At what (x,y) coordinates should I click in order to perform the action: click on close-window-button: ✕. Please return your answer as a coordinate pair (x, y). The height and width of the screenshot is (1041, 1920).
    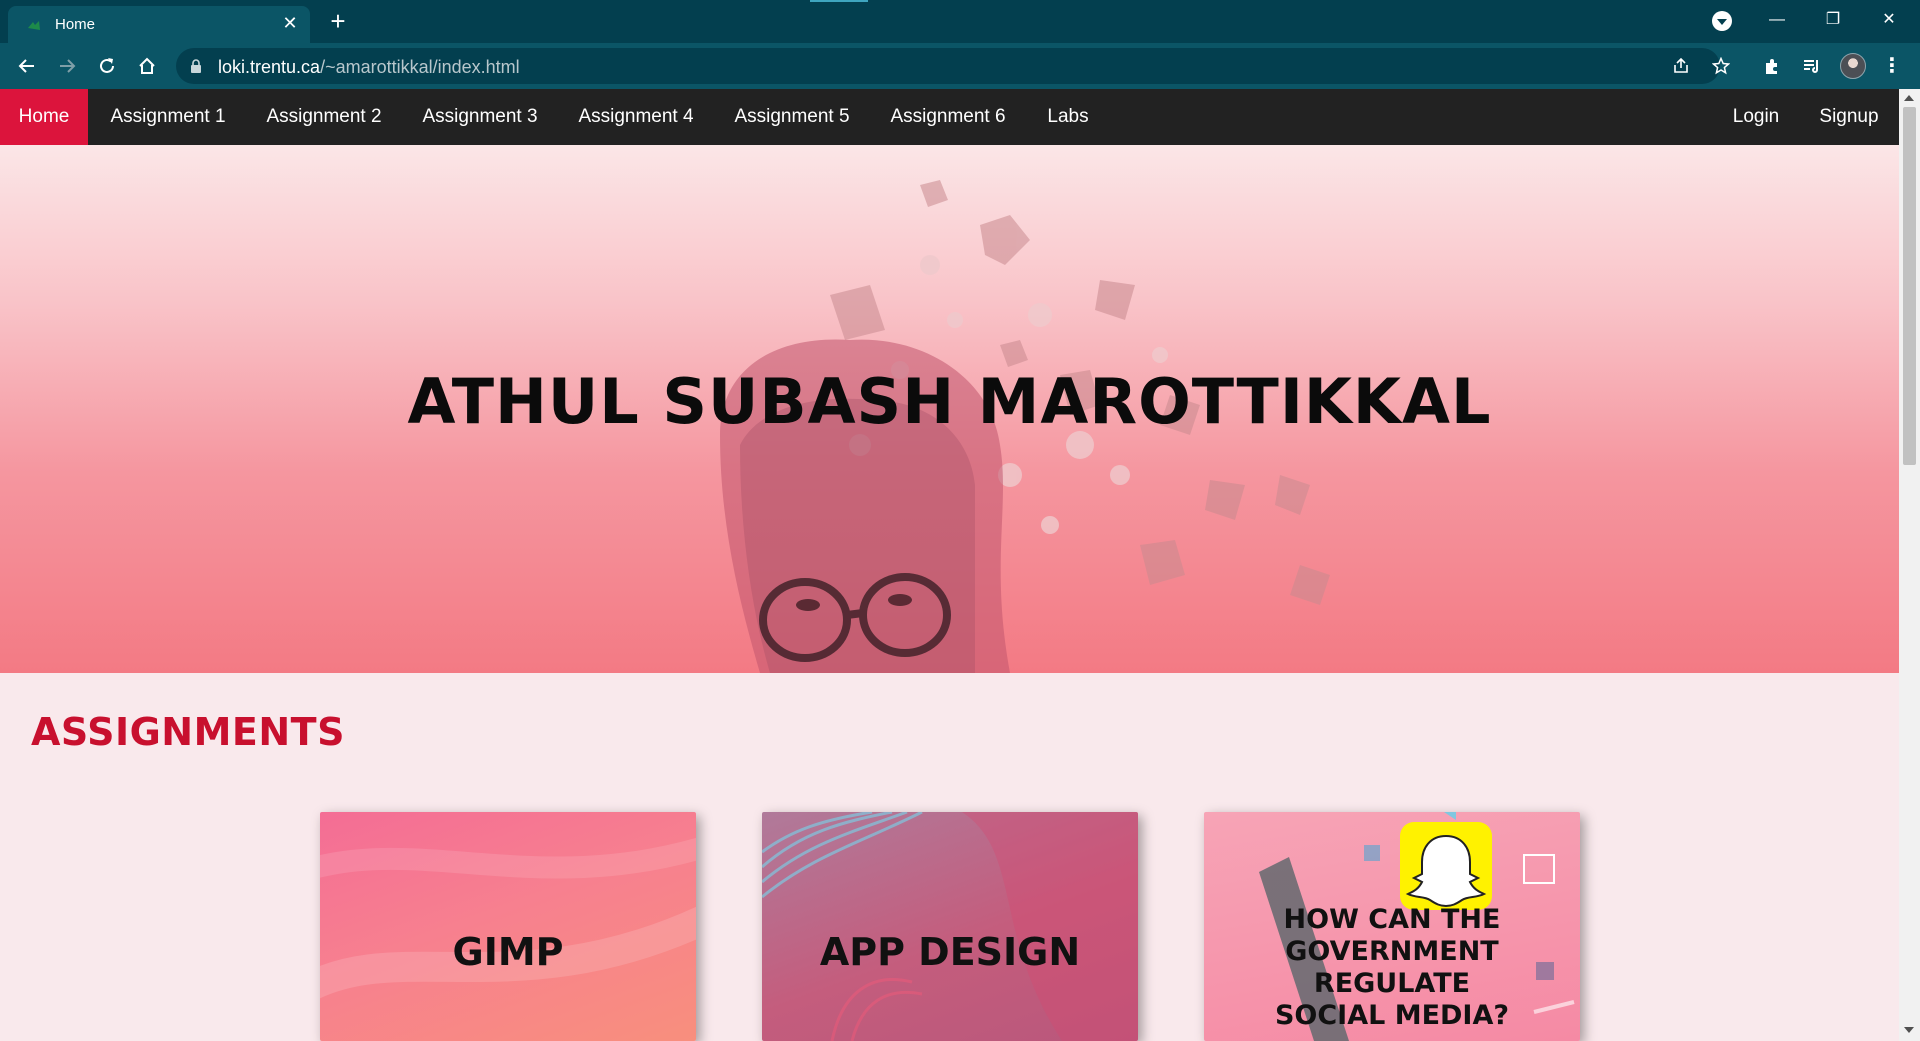
    Looking at the image, I should click on (1889, 20).